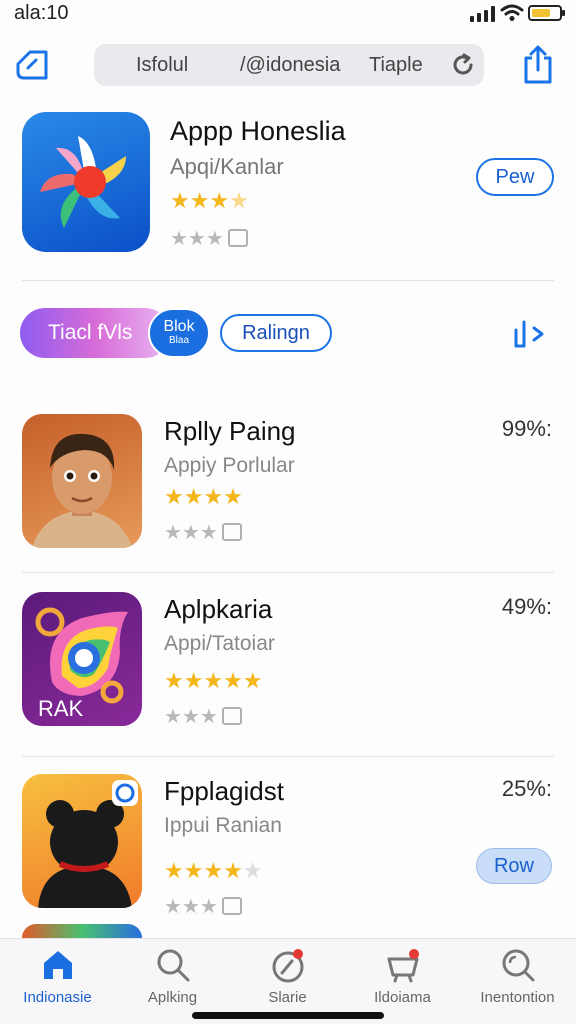 The height and width of the screenshot is (1025, 576). Describe the element at coordinates (162, 65) in the screenshot. I see `segment-1: Isfolul` at that location.